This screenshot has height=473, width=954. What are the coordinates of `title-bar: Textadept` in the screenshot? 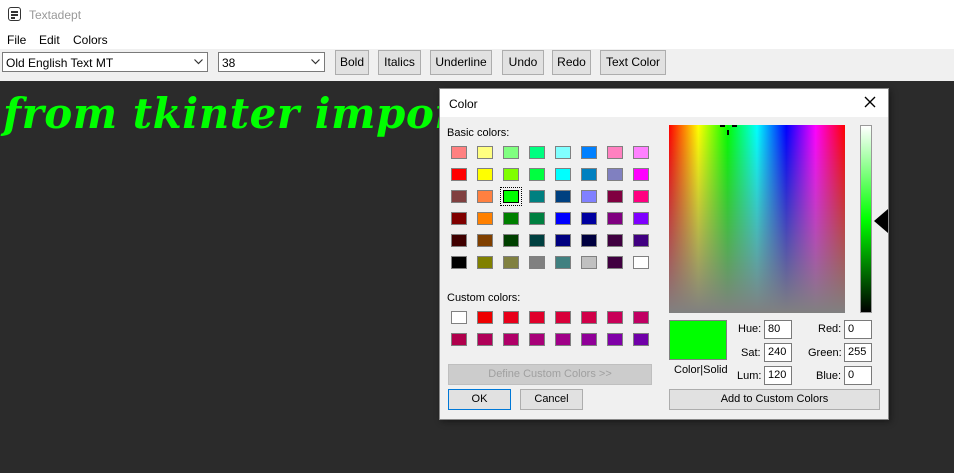 It's located at (477, 15).